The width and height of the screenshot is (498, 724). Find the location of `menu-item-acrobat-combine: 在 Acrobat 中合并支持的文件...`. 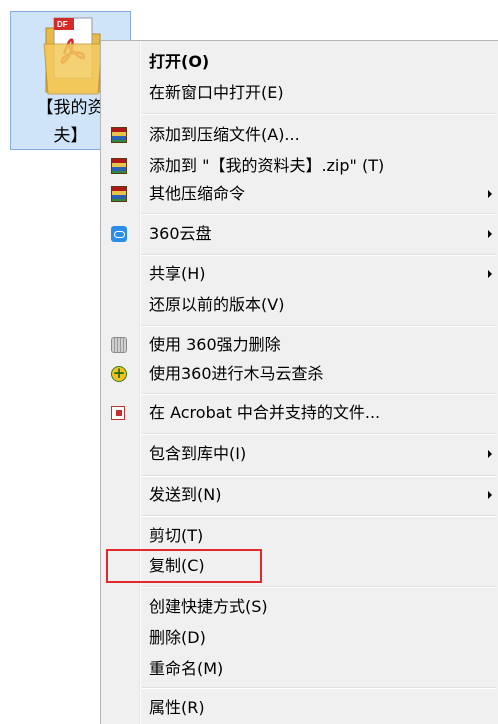

menu-item-acrobat-combine: 在 Acrobat 中合并支持的文件... is located at coordinates (299, 413).